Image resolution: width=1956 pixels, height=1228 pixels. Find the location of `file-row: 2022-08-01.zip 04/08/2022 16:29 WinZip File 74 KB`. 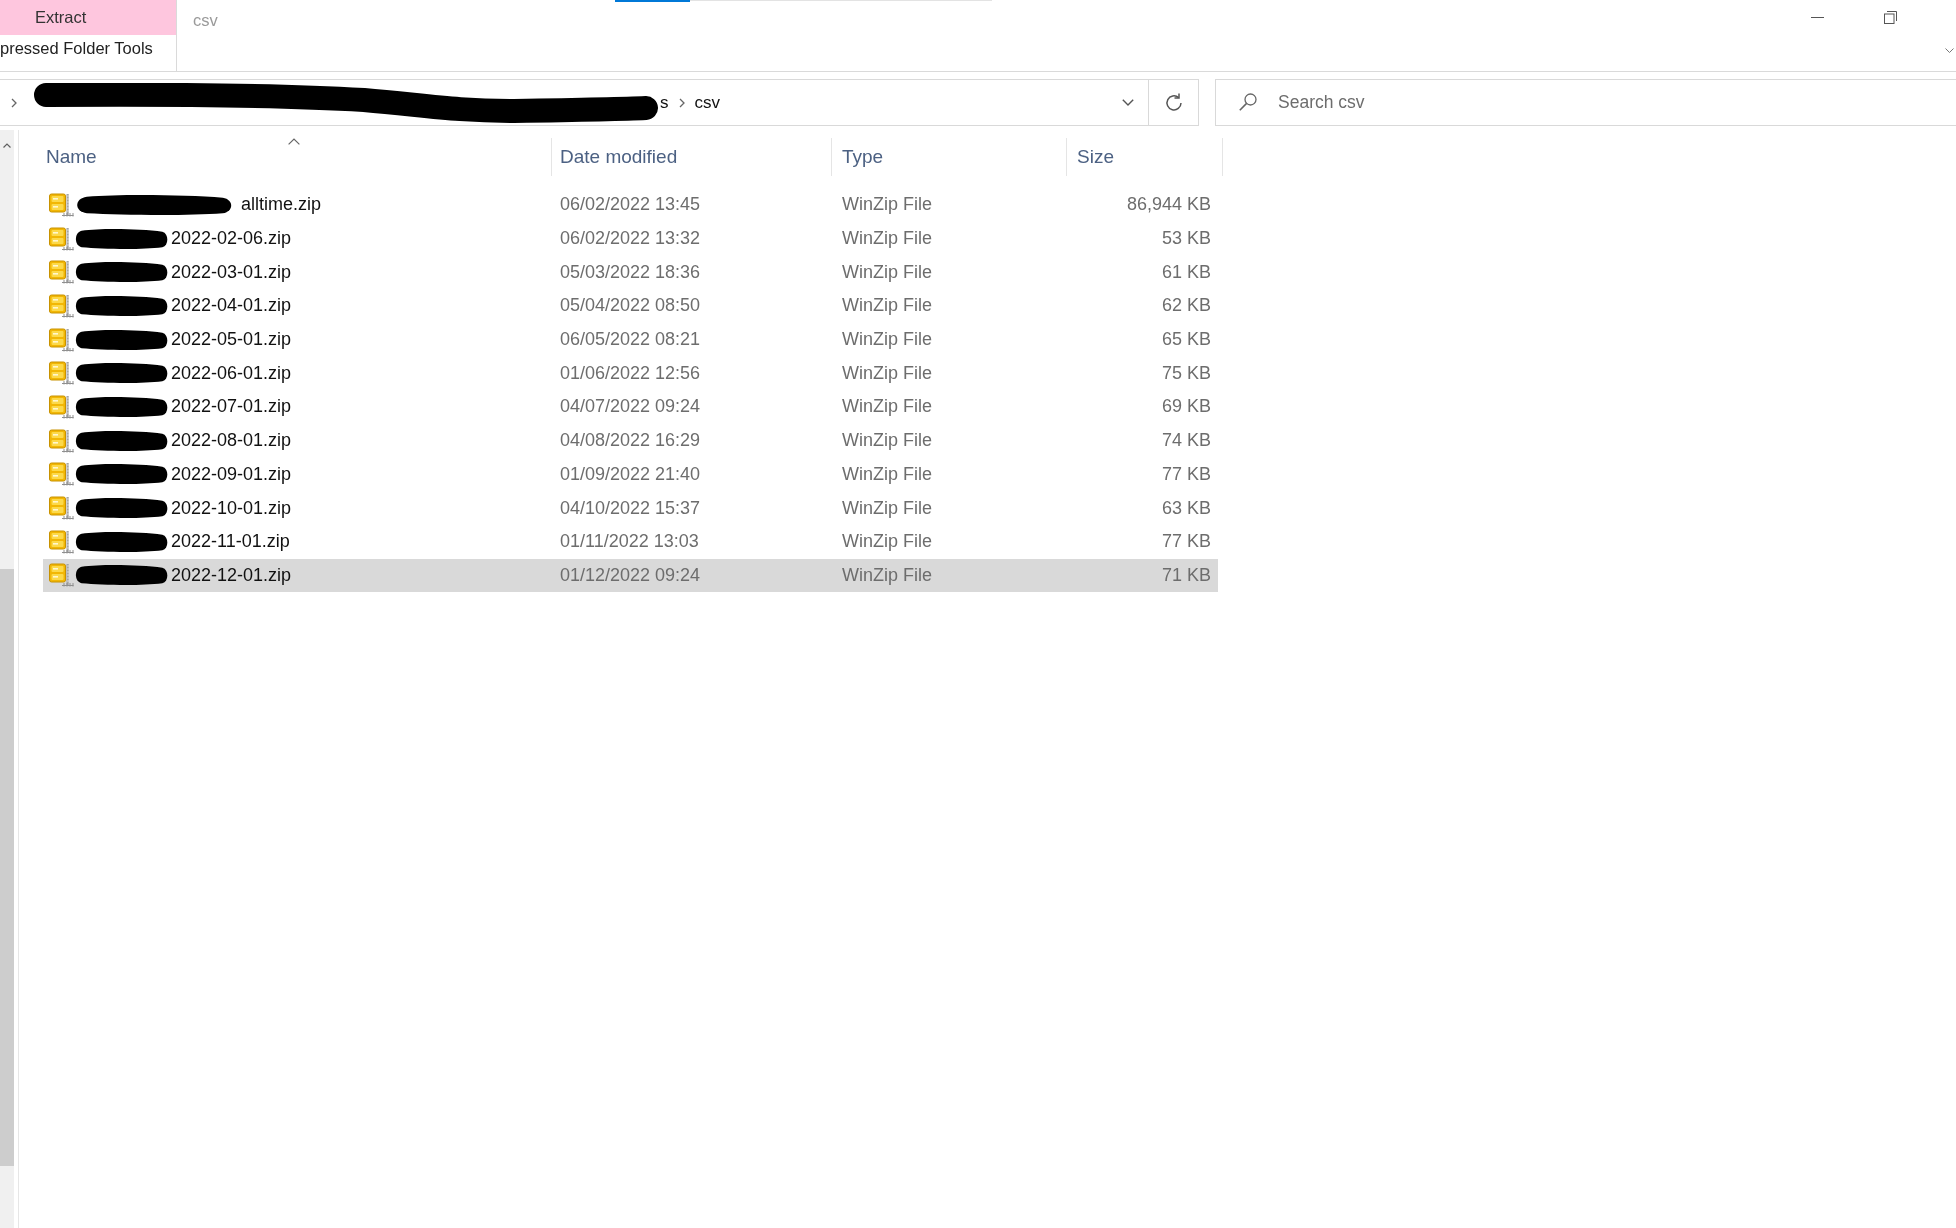

file-row: 2022-08-01.zip 04/08/2022 16:29 WinZip File 74 KB is located at coordinates (630, 440).